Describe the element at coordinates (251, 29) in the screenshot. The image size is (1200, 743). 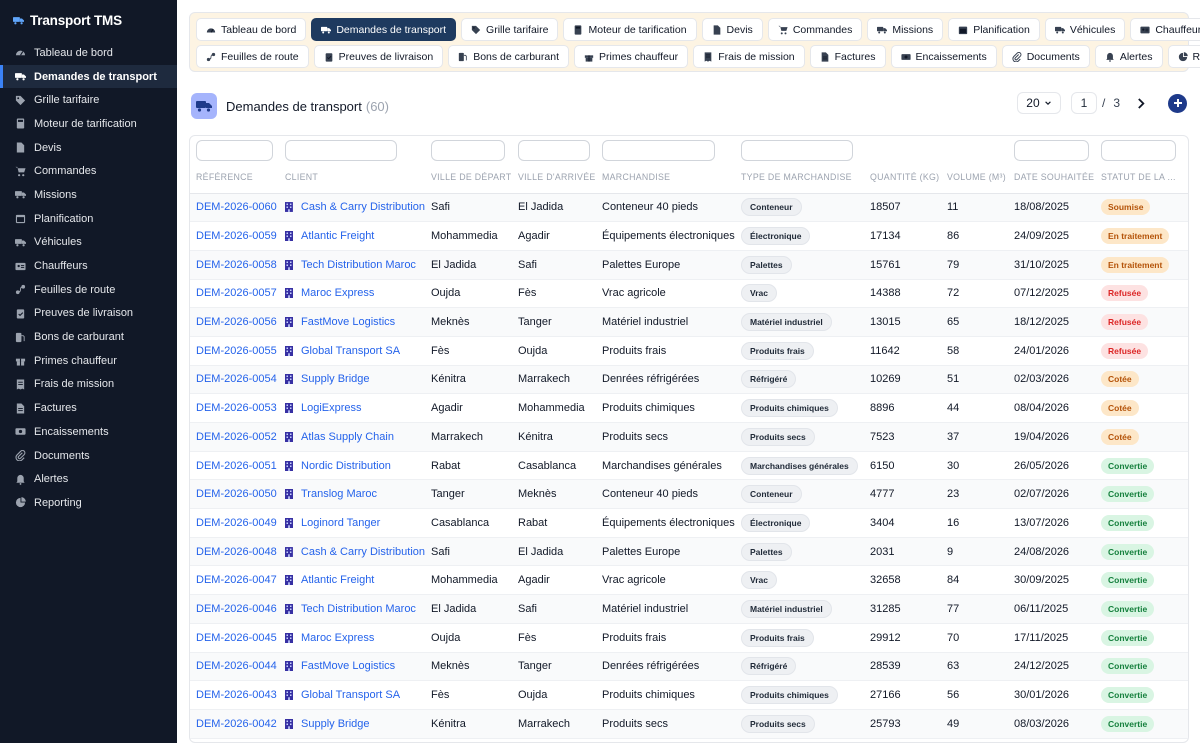
I see `tab-tableau-de-bord: Tableau de bord` at that location.